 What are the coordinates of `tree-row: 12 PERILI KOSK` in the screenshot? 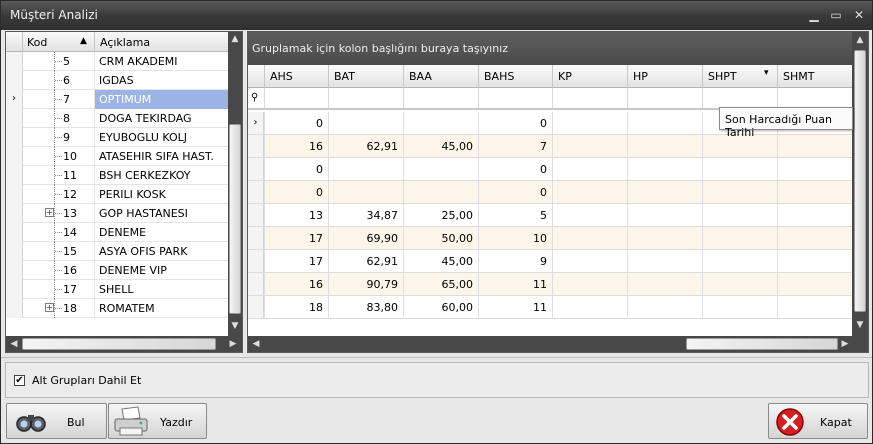 It's located at (117, 194).